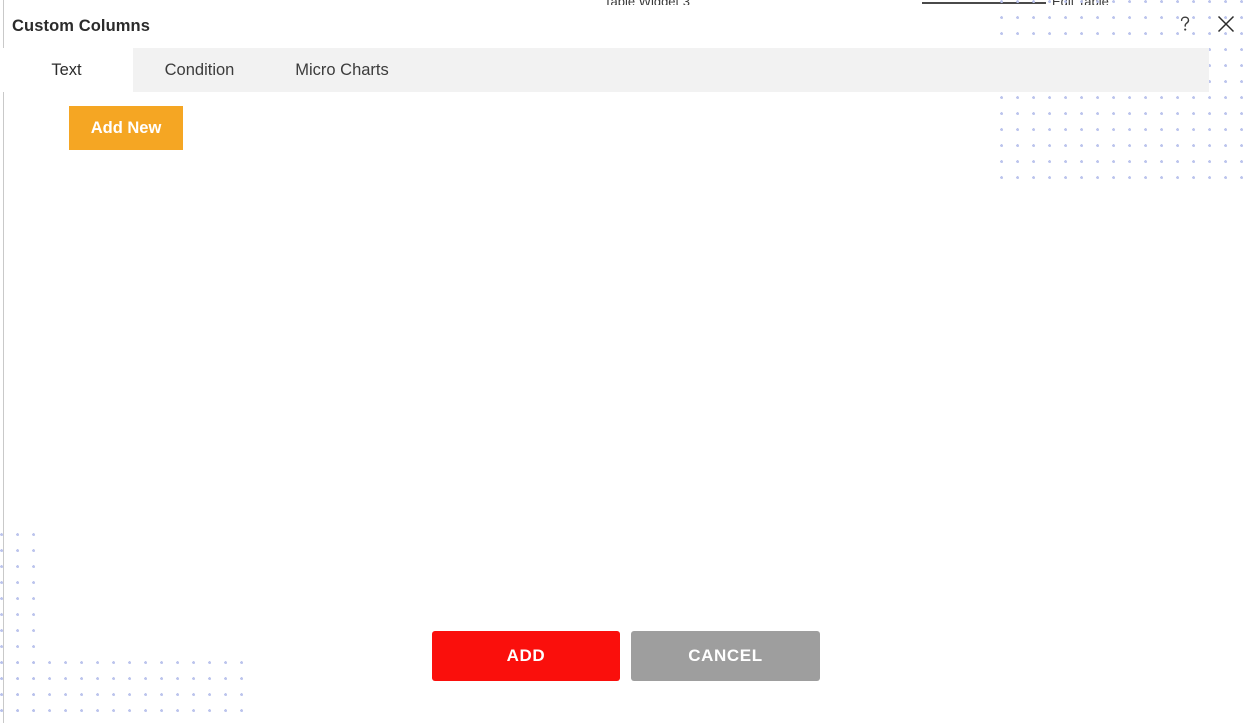 The height and width of the screenshot is (723, 1250). What do you see at coordinates (725, 656) in the screenshot?
I see `cancel-button: CANCEL` at bounding box center [725, 656].